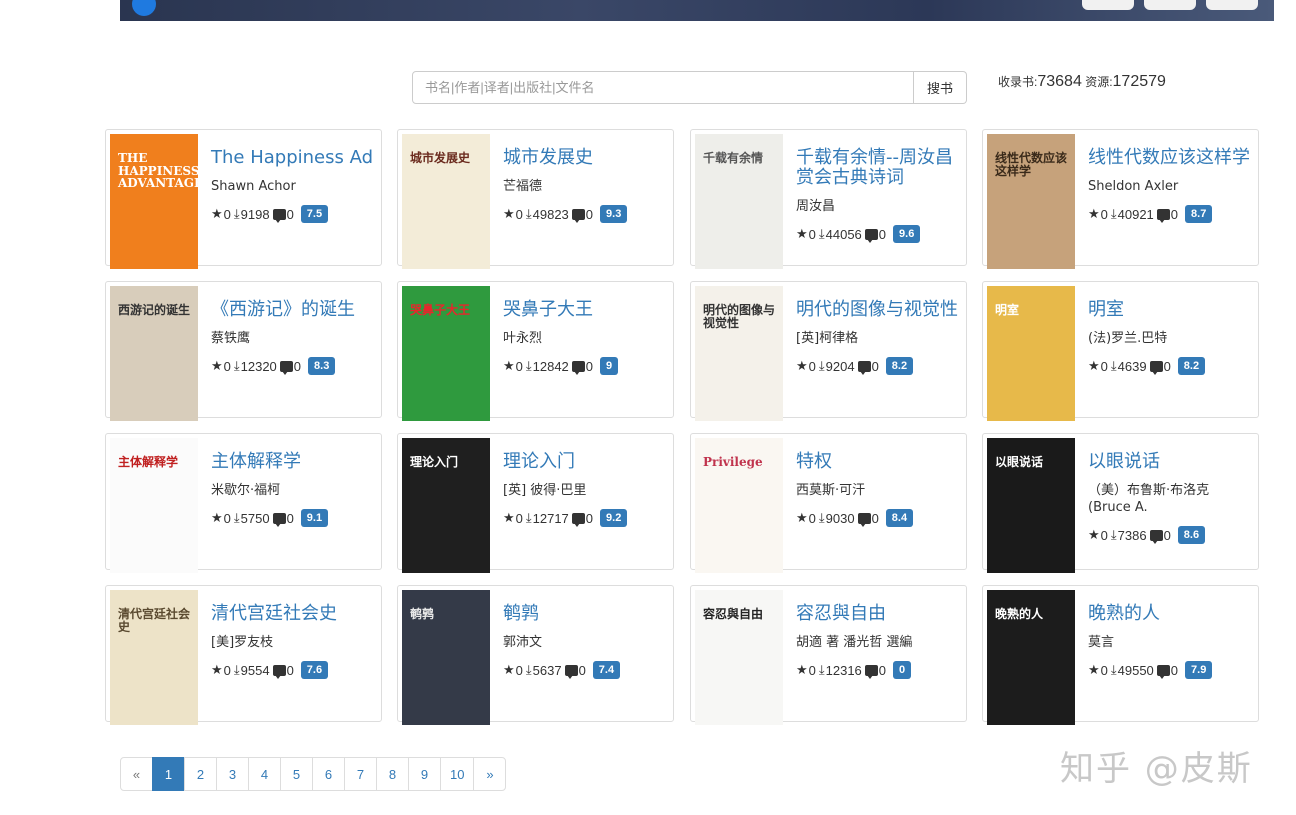 The height and width of the screenshot is (815, 1296). What do you see at coordinates (154, 353) in the screenshot?
I see `book-cover: 西游记的诞生` at bounding box center [154, 353].